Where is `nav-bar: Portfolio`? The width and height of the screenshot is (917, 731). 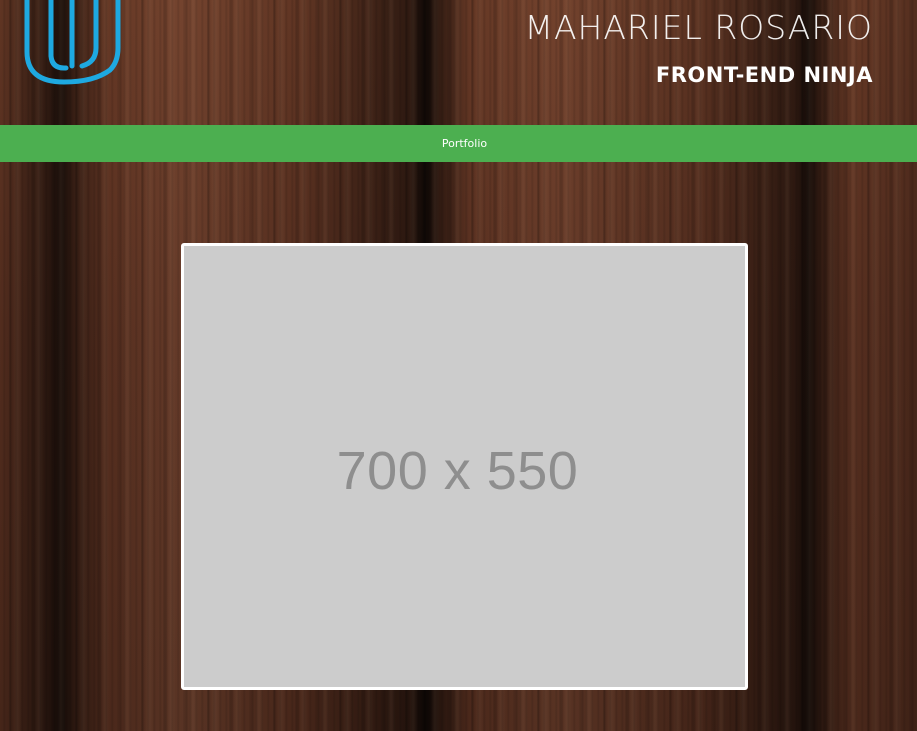
nav-bar: Portfolio is located at coordinates (458, 143).